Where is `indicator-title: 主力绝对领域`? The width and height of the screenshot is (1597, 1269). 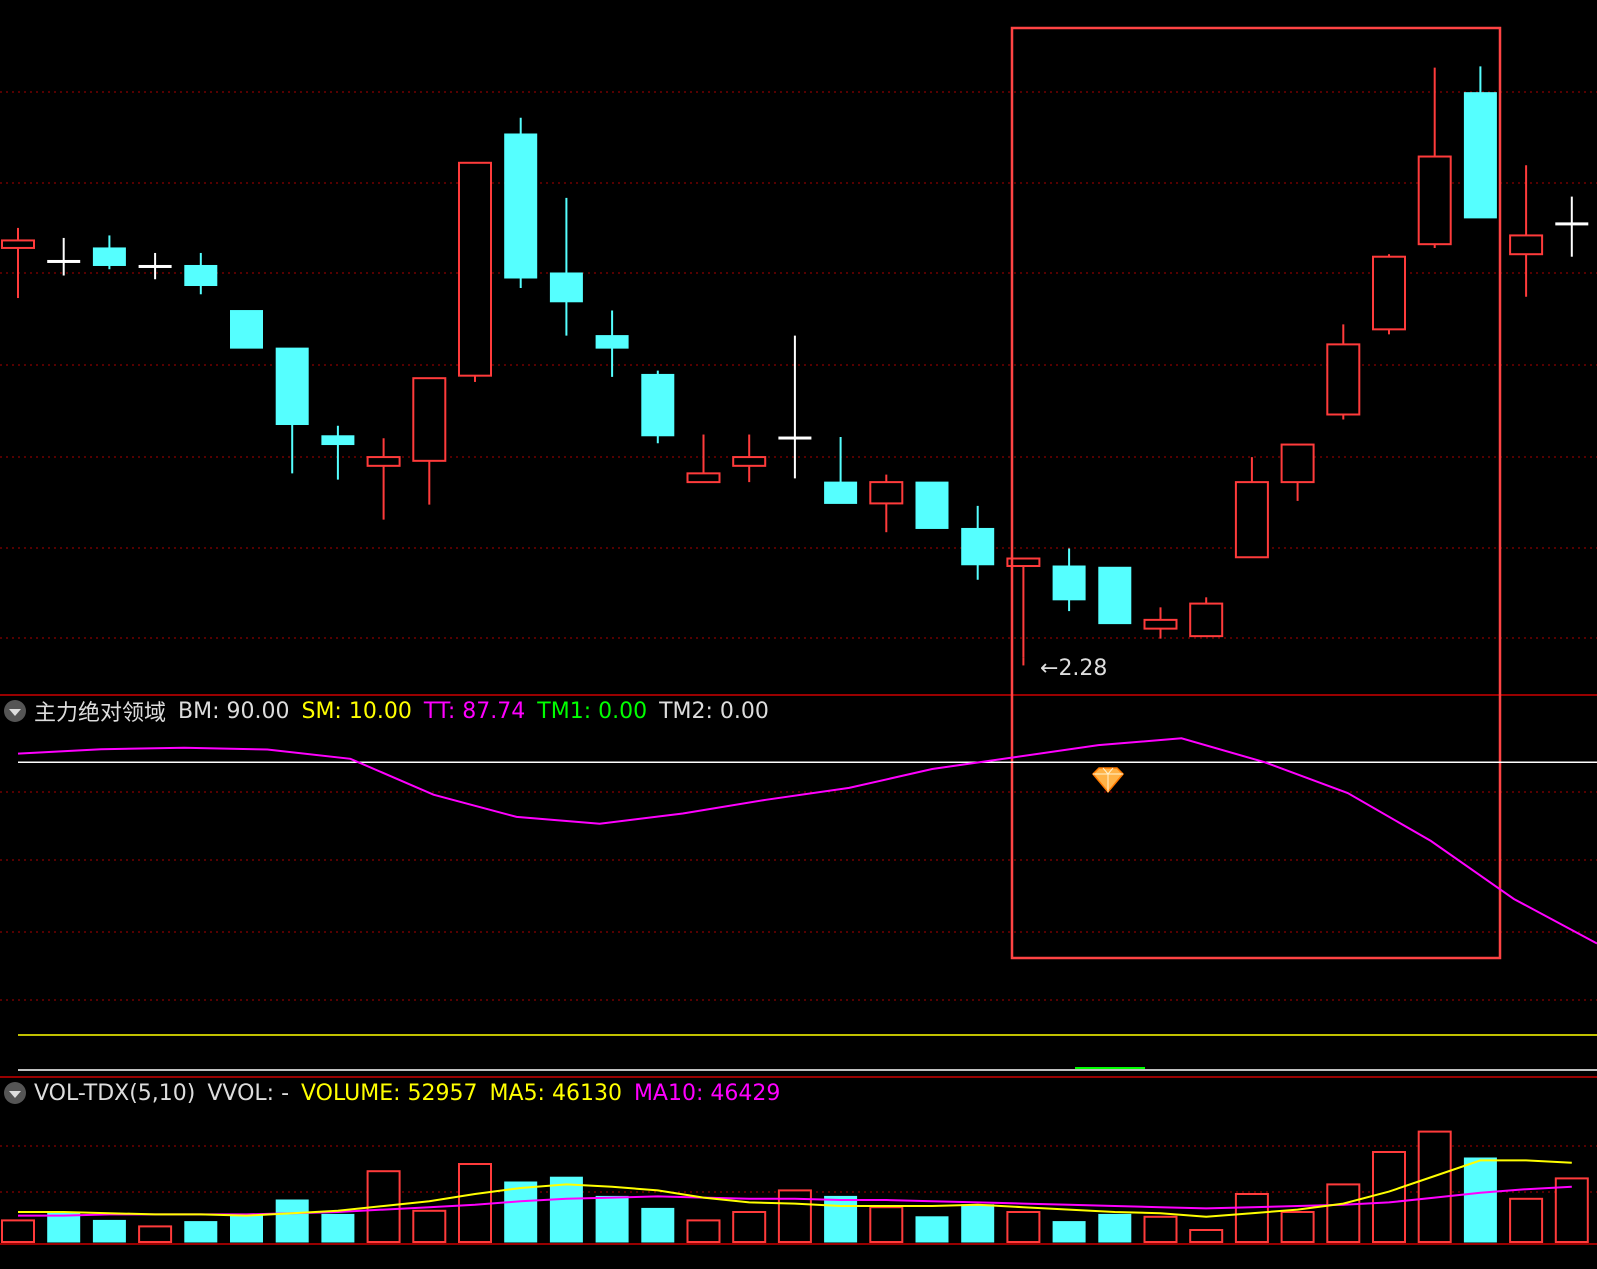 indicator-title: 主力绝对领域 is located at coordinates (100, 713).